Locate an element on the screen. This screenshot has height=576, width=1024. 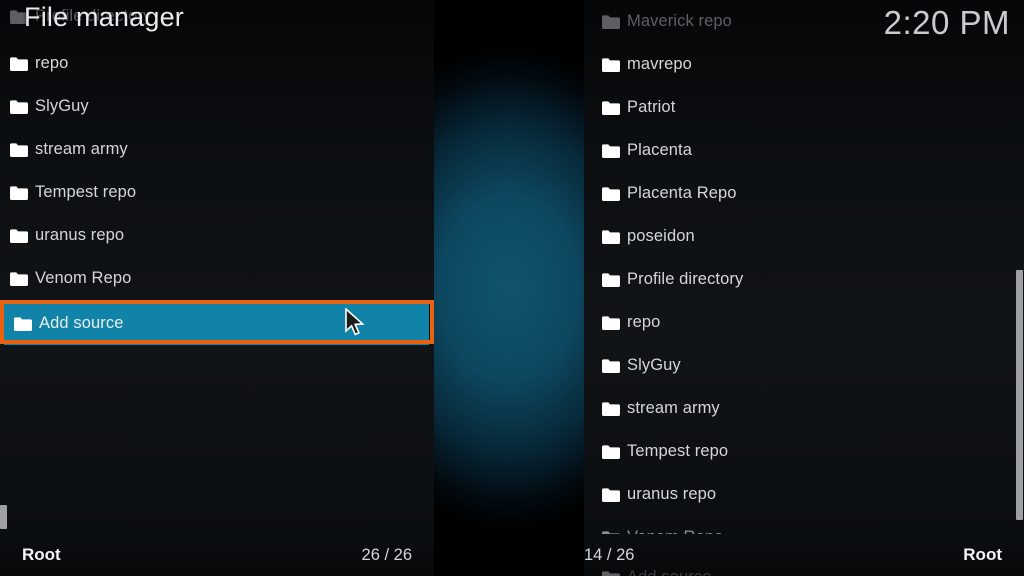
list-item-label: Profile directory is located at coordinates (685, 279).